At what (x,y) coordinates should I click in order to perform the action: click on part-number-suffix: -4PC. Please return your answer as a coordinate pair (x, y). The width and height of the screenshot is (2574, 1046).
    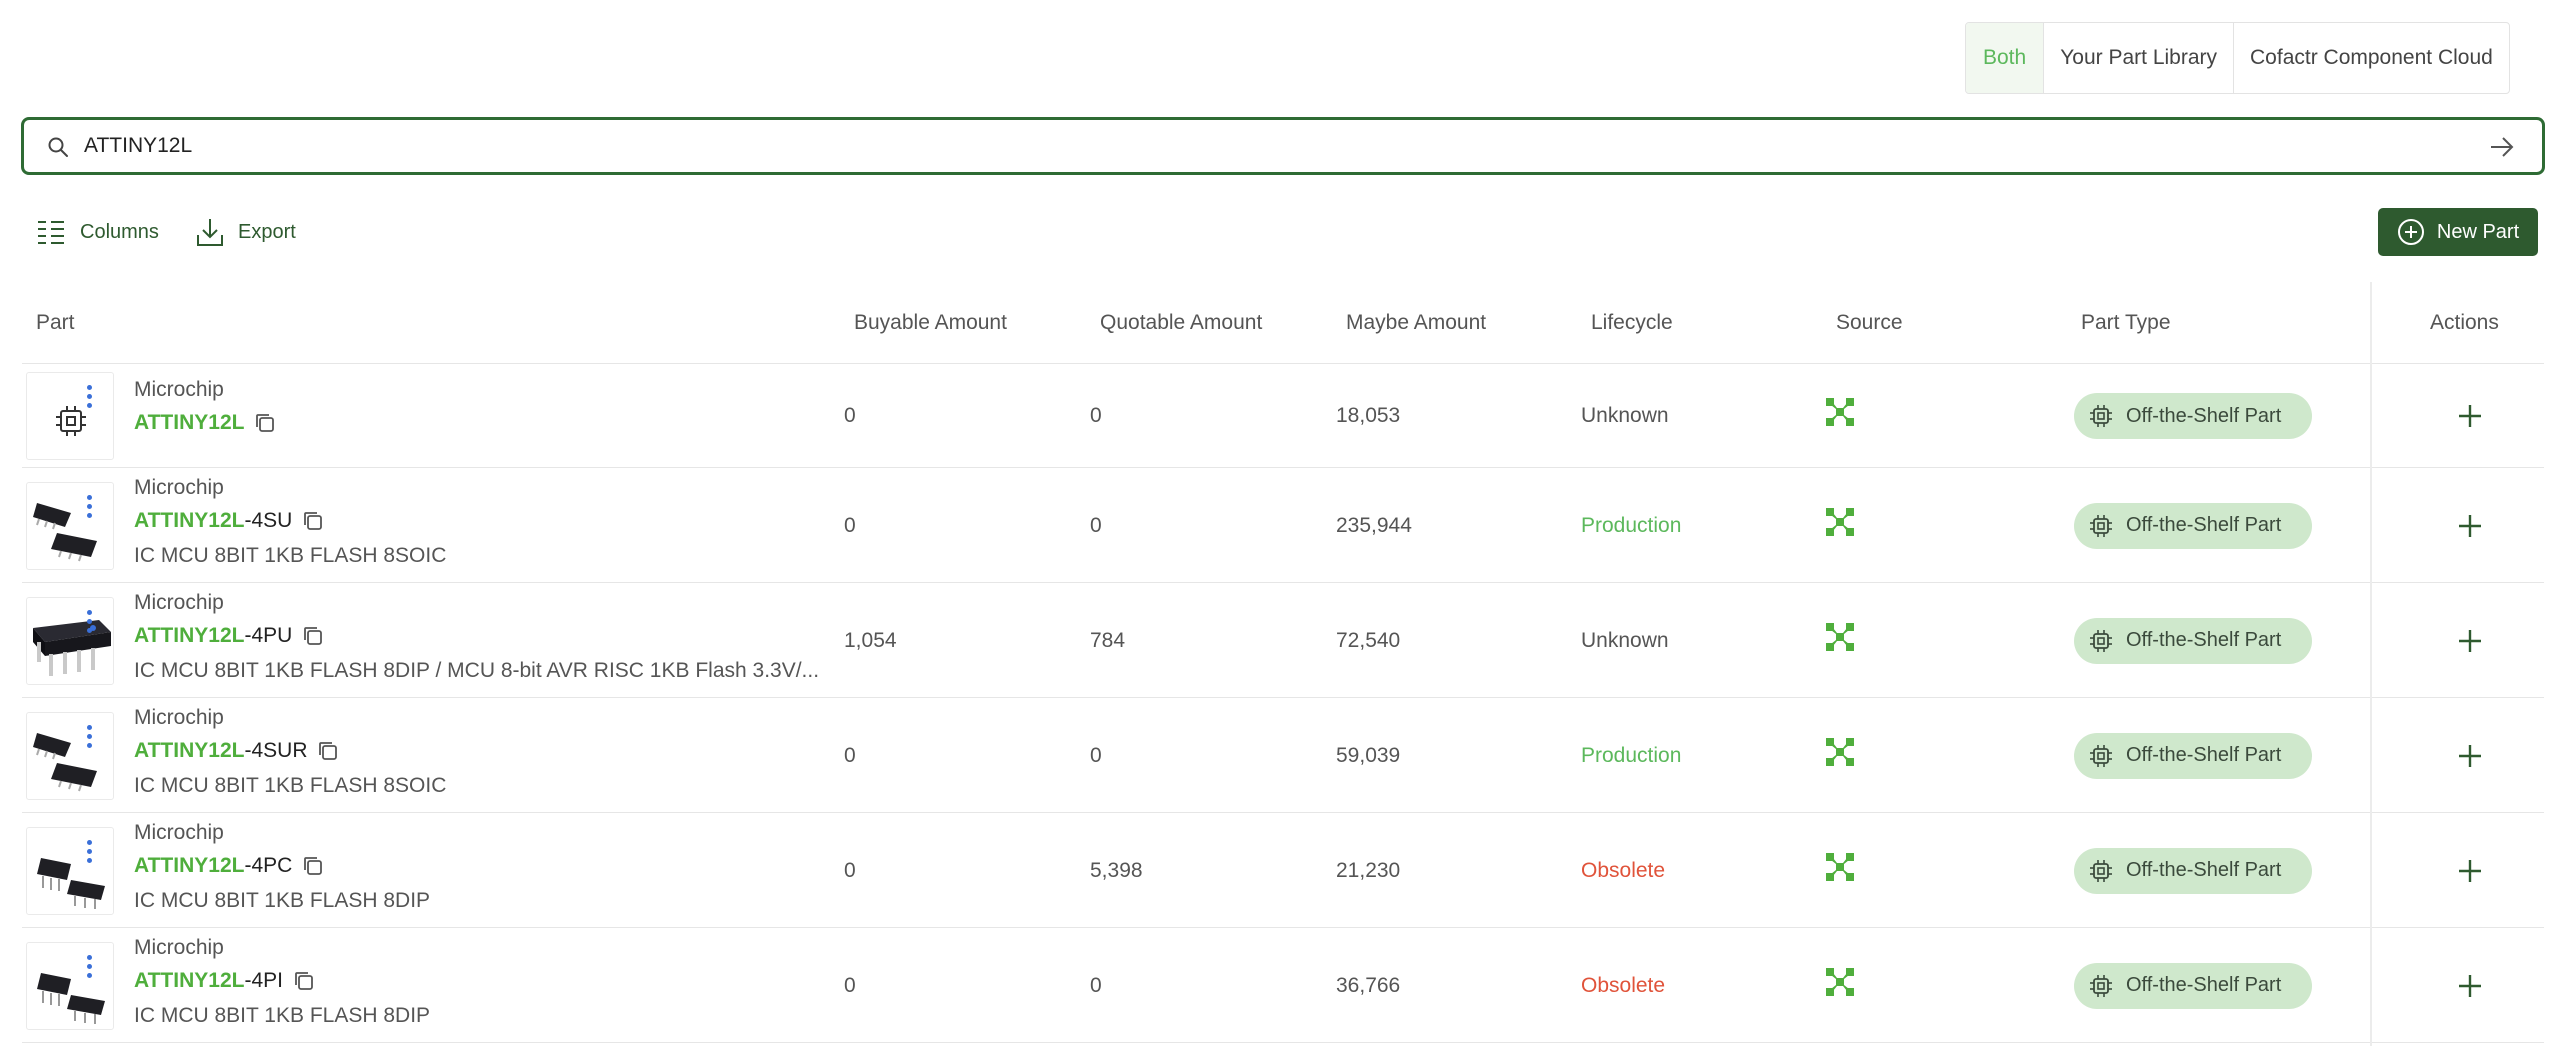
    Looking at the image, I should click on (268, 865).